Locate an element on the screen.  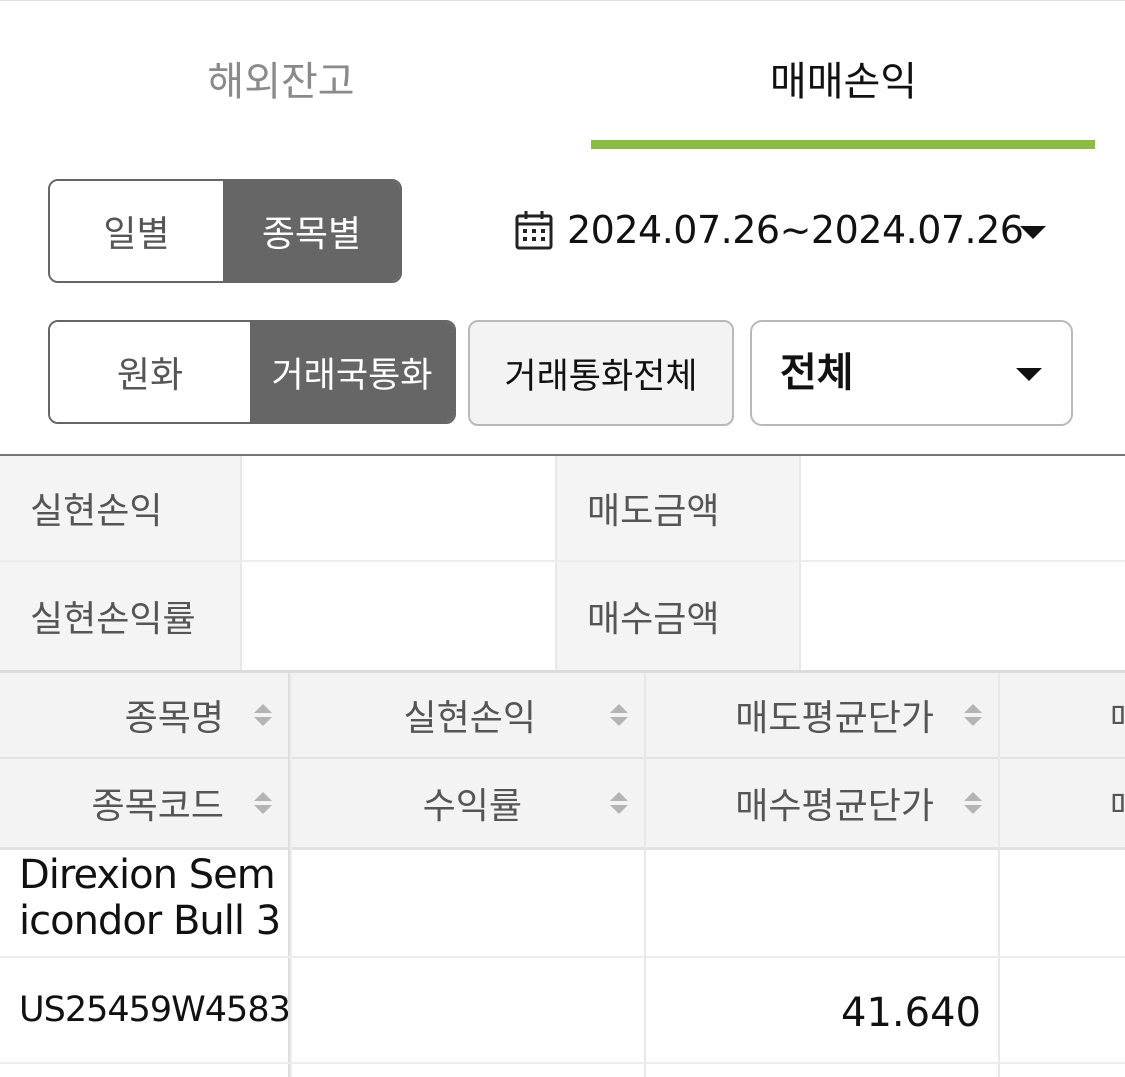
col-header-label: 수익률 is located at coordinates (472, 806).